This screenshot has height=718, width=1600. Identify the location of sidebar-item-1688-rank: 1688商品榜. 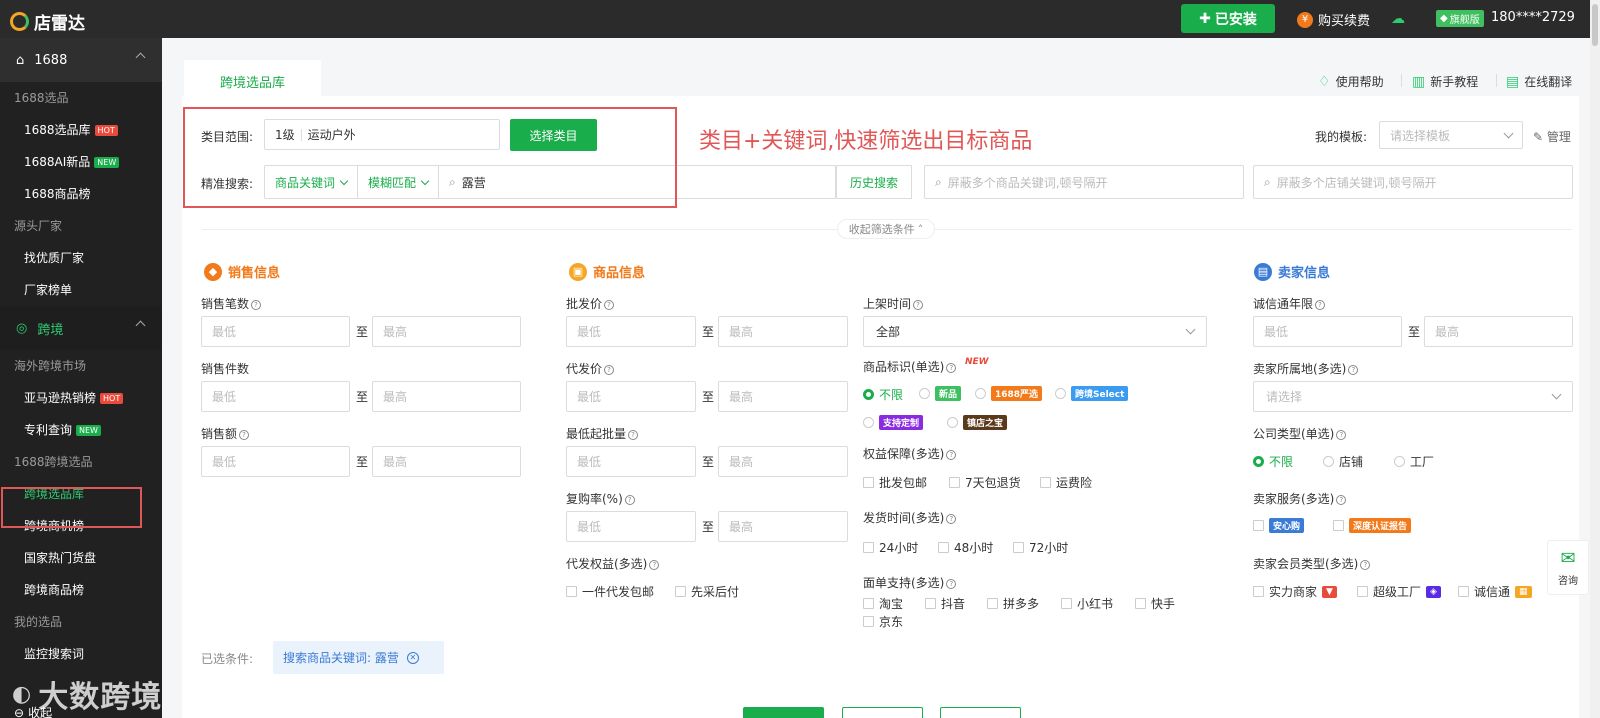
(81, 194).